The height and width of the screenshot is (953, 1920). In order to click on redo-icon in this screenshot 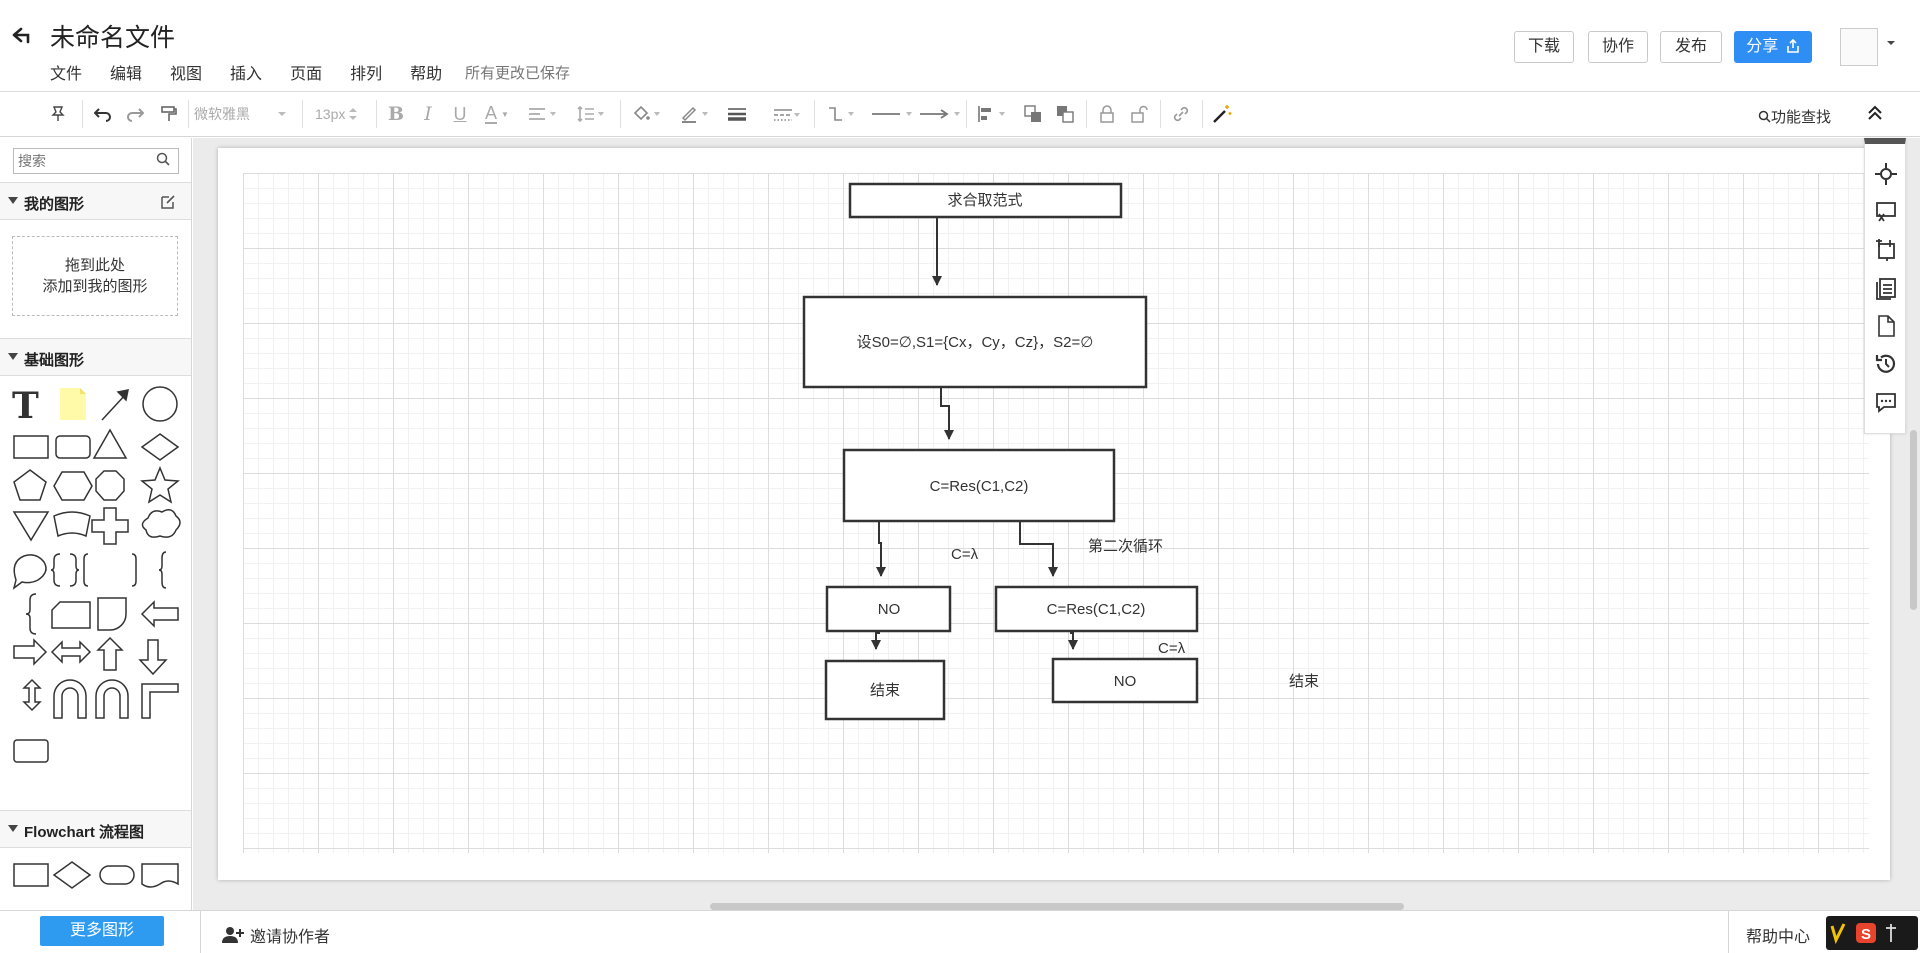, I will do `click(135, 114)`.